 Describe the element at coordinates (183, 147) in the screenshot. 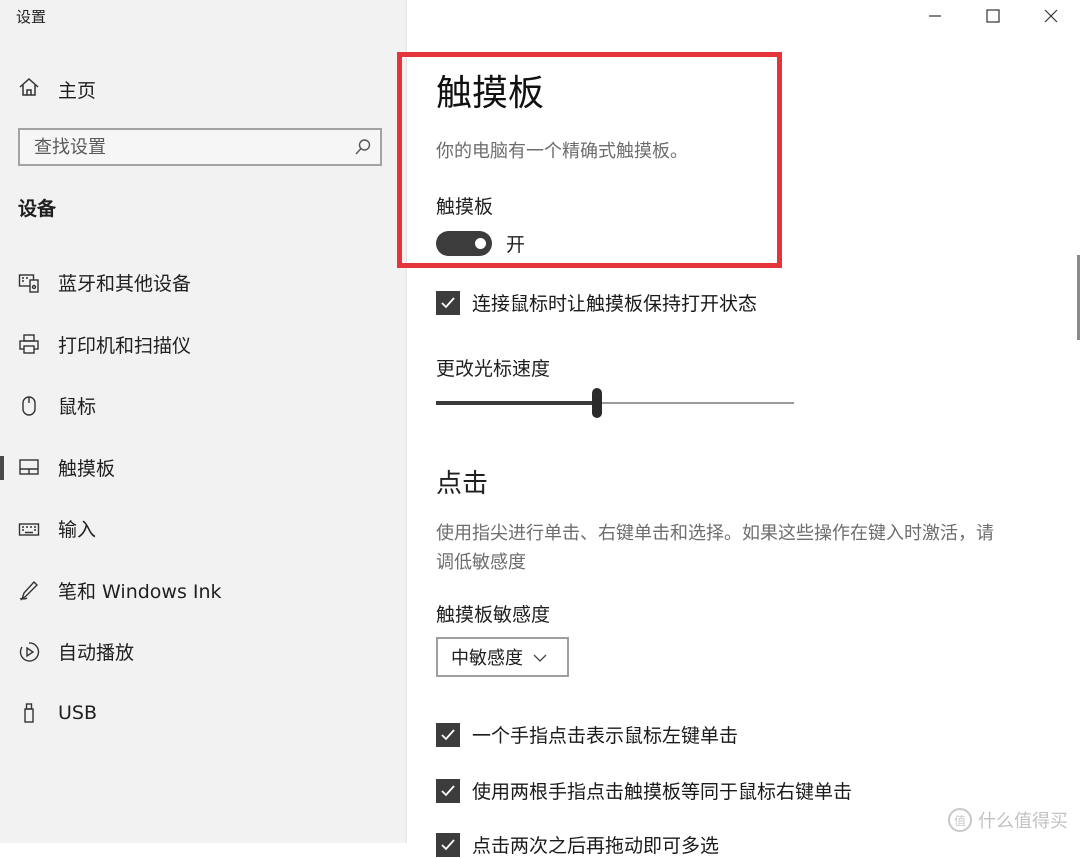

I see `search-input` at that location.